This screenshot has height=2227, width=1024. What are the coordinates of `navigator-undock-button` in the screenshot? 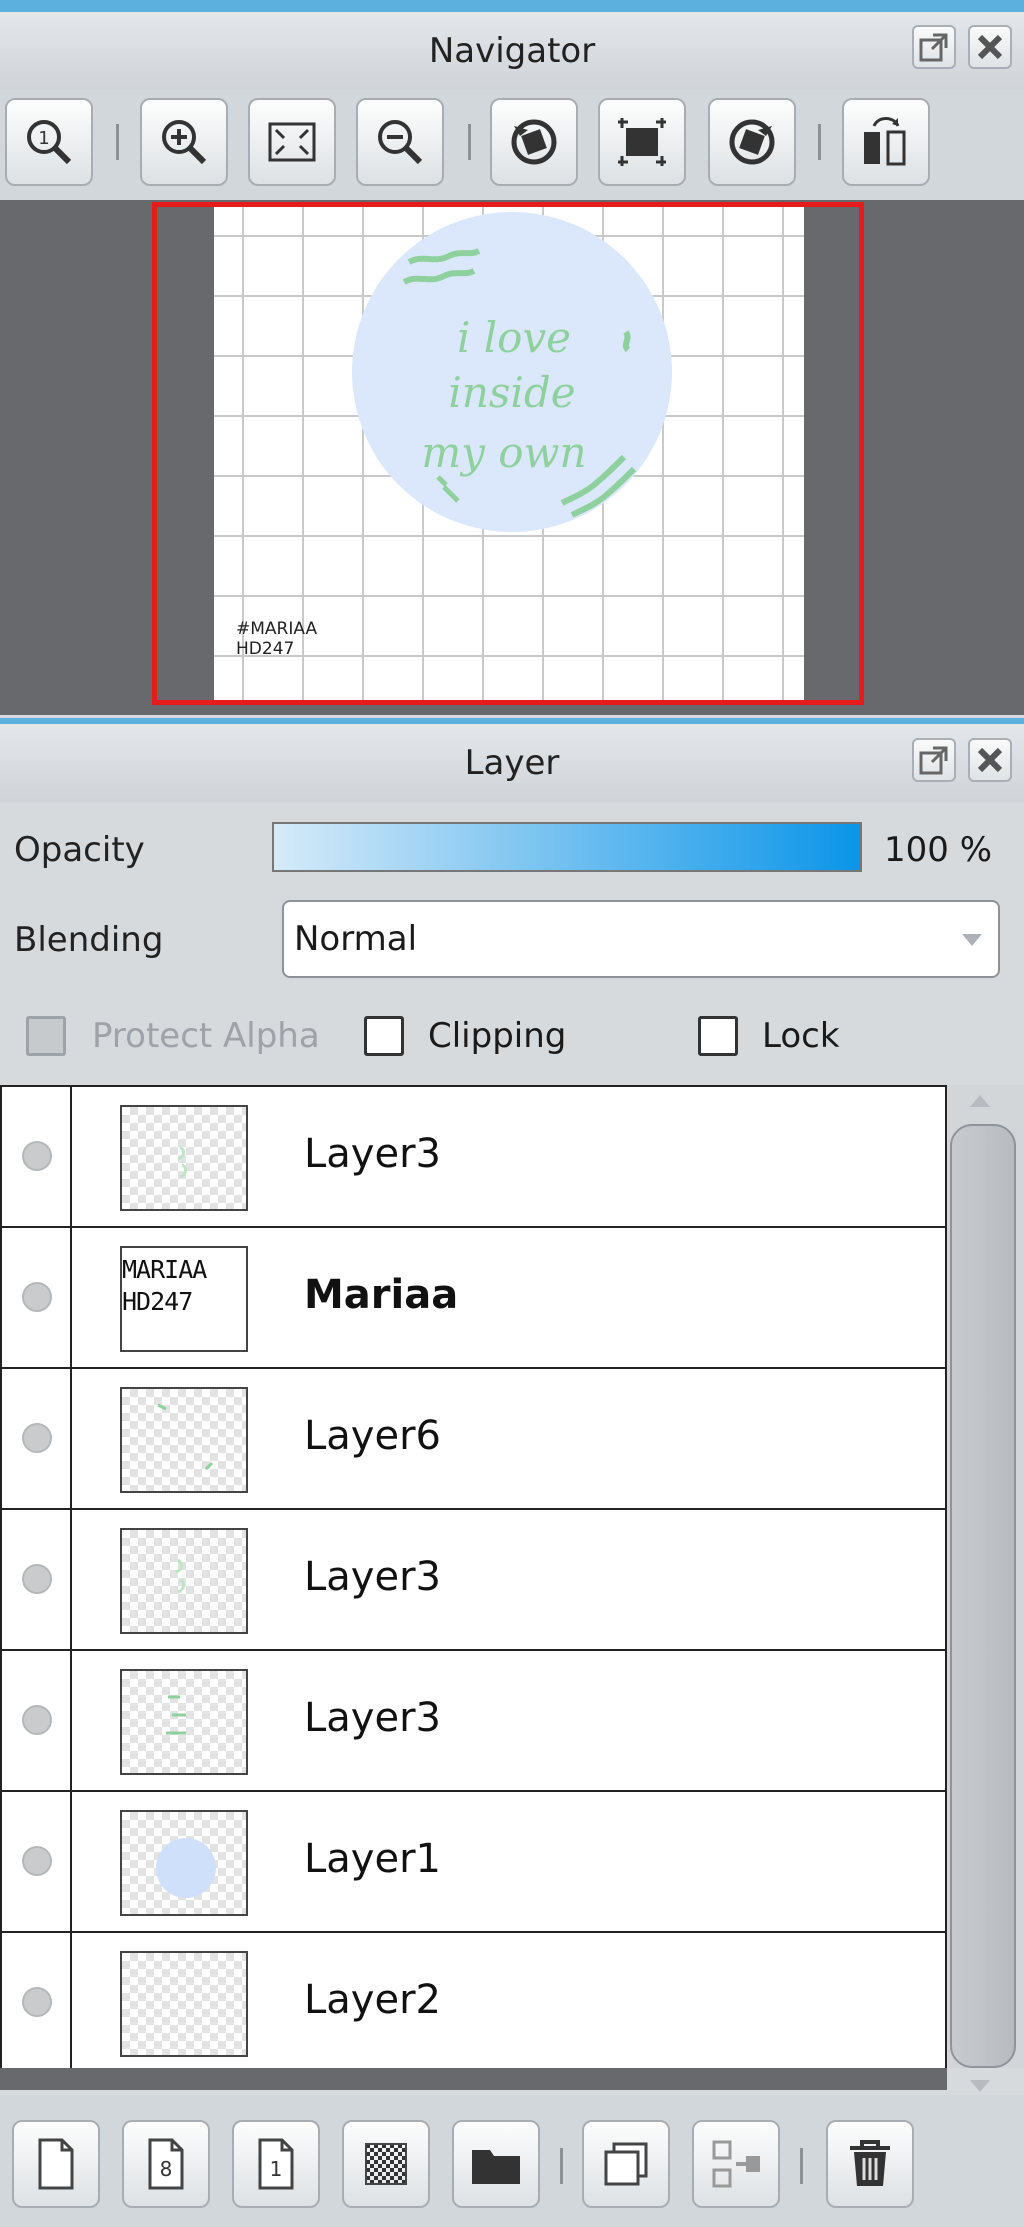 It's located at (934, 47).